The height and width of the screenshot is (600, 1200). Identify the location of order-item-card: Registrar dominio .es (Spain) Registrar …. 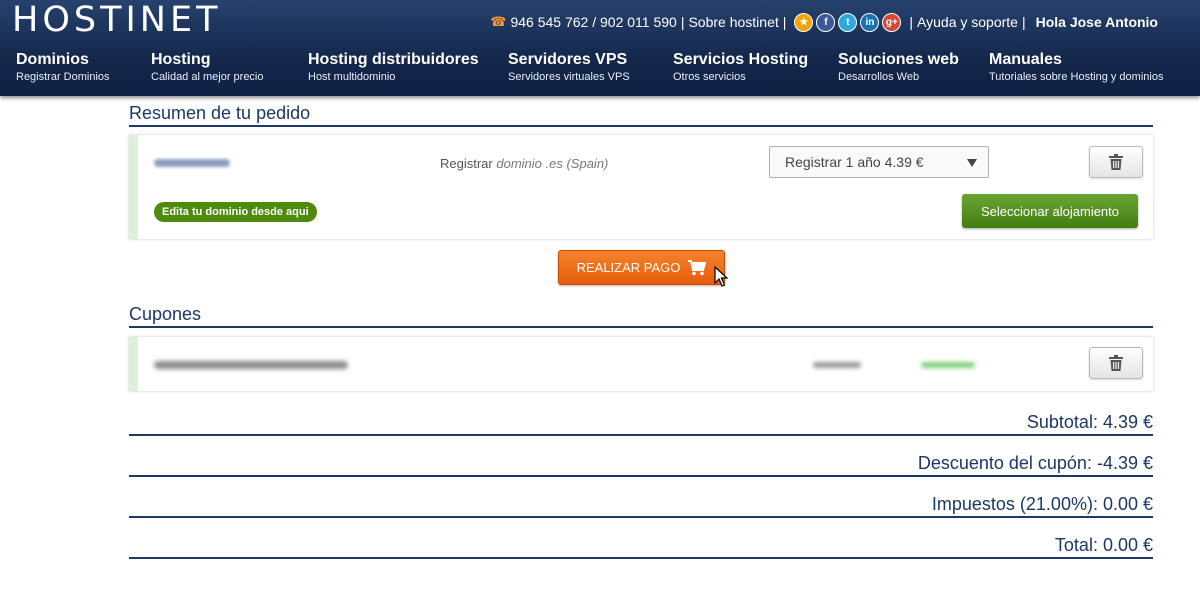
(641, 187).